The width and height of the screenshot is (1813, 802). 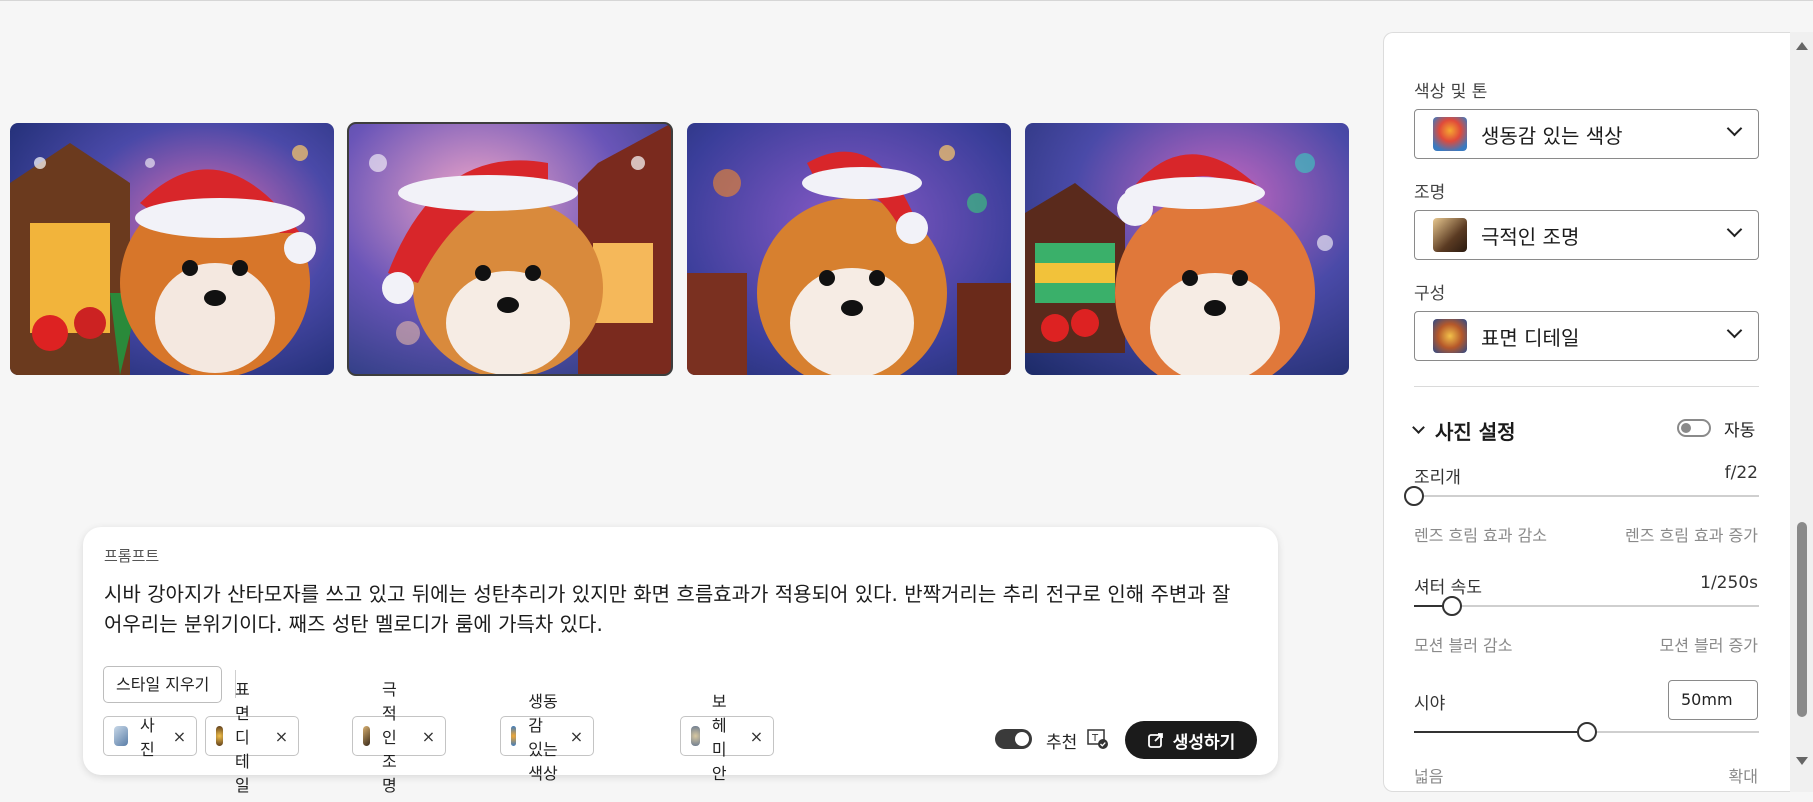 What do you see at coordinates (1801, 412) in the screenshot?
I see `panel-scrollbar` at bounding box center [1801, 412].